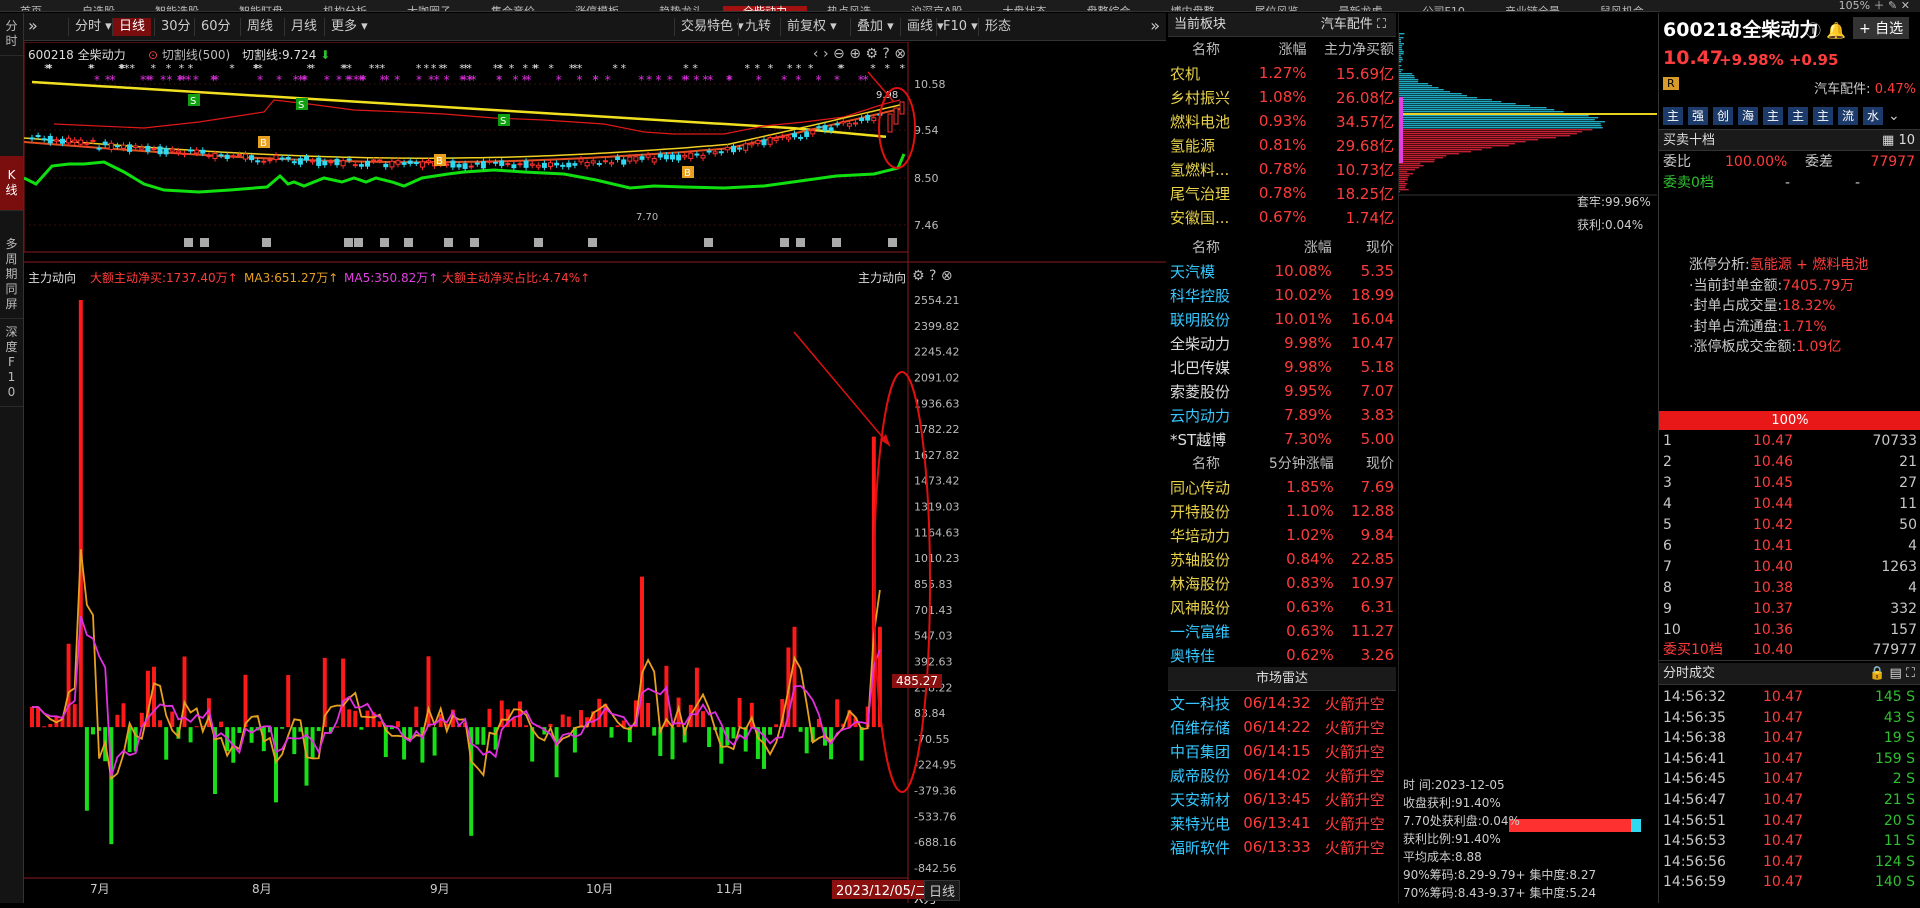  Describe the element at coordinates (1282, 295) in the screenshot. I see `table-row: 科华控股10.02%18.99` at that location.